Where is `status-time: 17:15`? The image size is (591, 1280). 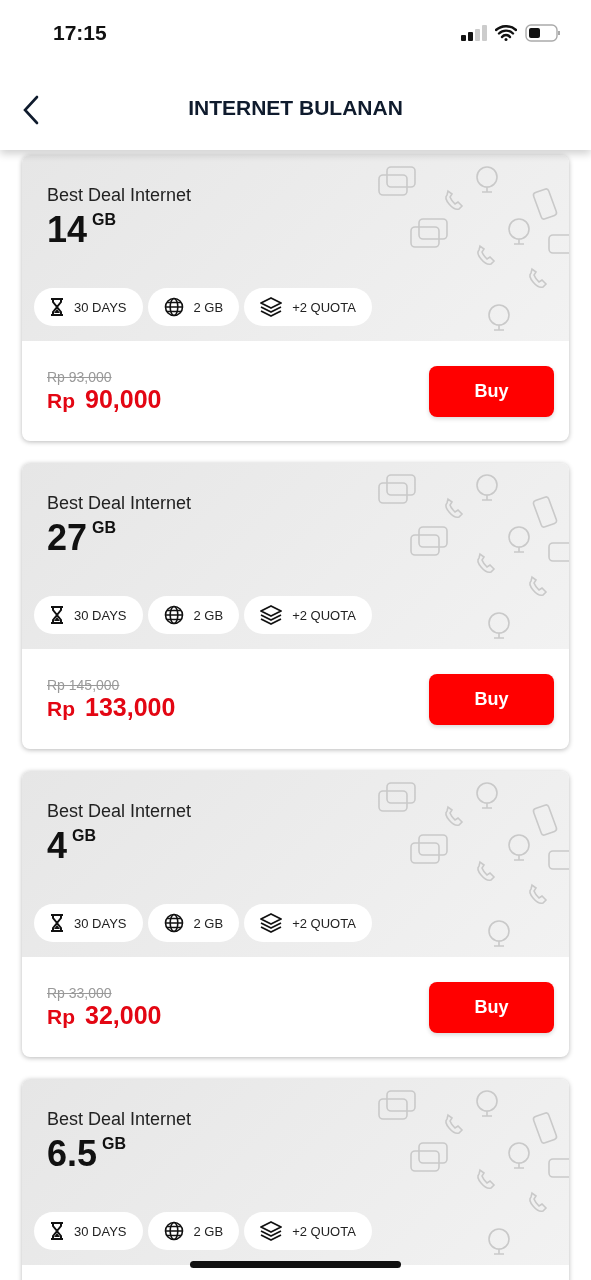
status-time: 17:15 is located at coordinates (80, 32).